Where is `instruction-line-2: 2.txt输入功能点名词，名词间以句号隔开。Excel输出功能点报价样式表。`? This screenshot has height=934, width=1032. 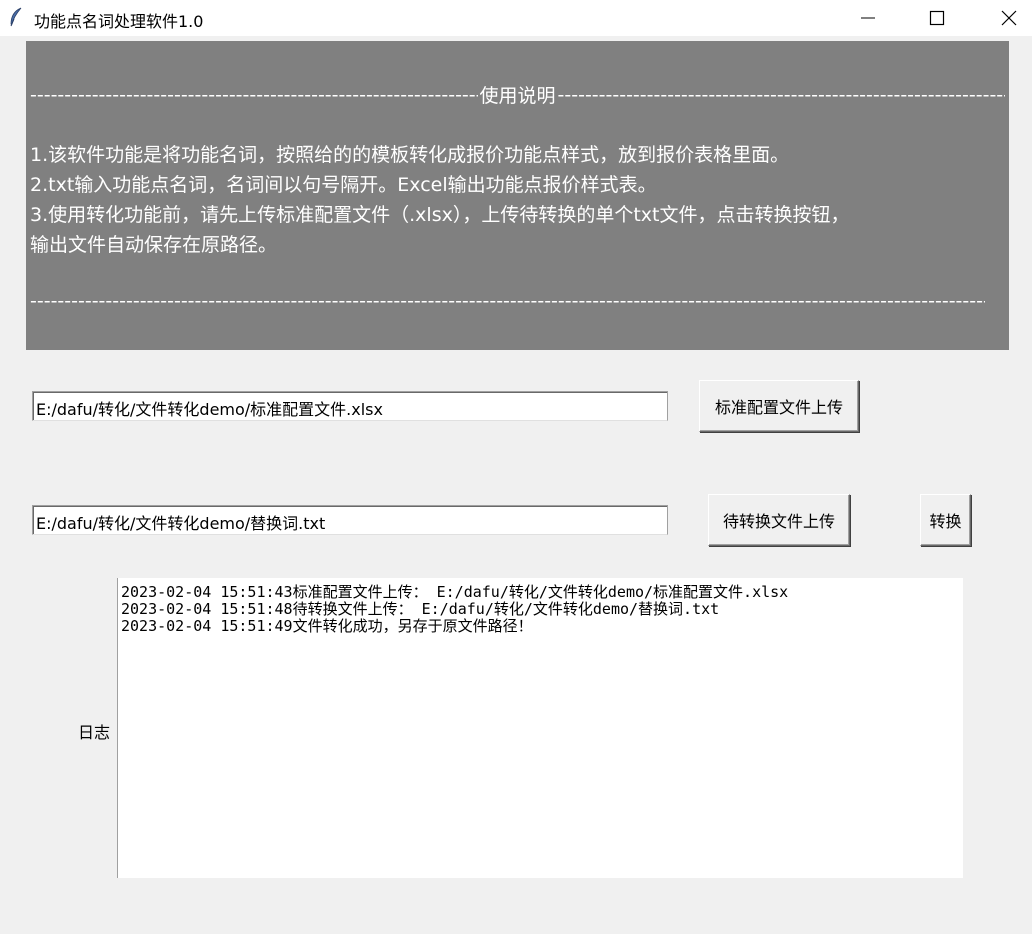
instruction-line-2: 2.txt输入功能点名词，名词间以句号隔开。Excel输出功能点报价样式表。 is located at coordinates (343, 185).